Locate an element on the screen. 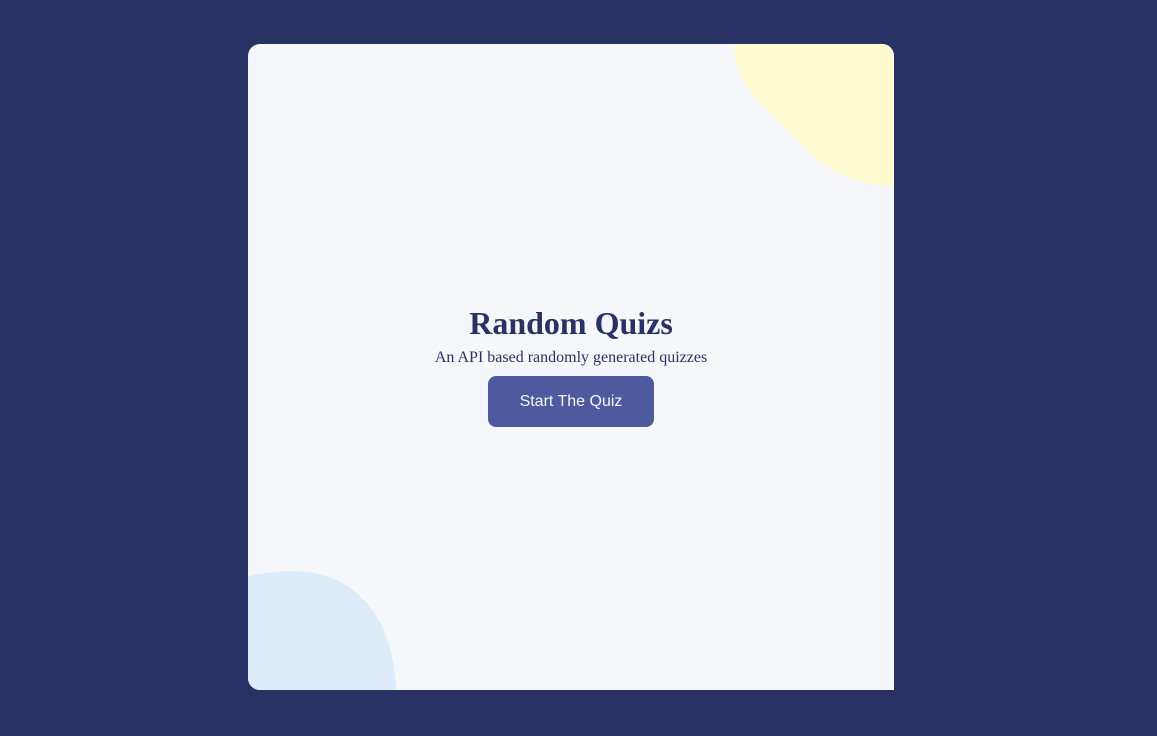 This screenshot has height=736, width=1157. yellow-blob-decoration is located at coordinates (814, 115).